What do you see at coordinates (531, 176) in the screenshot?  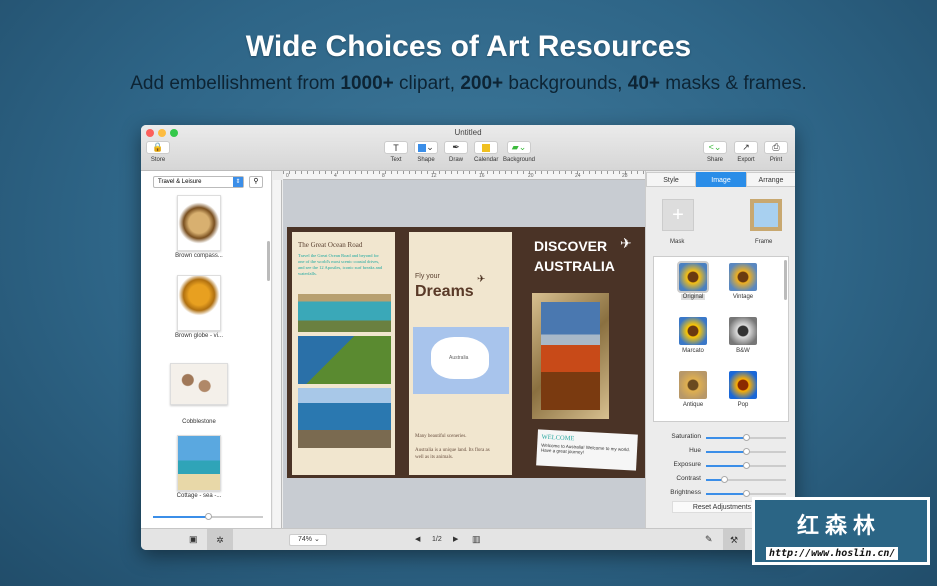 I see `ruler-tick: 20` at bounding box center [531, 176].